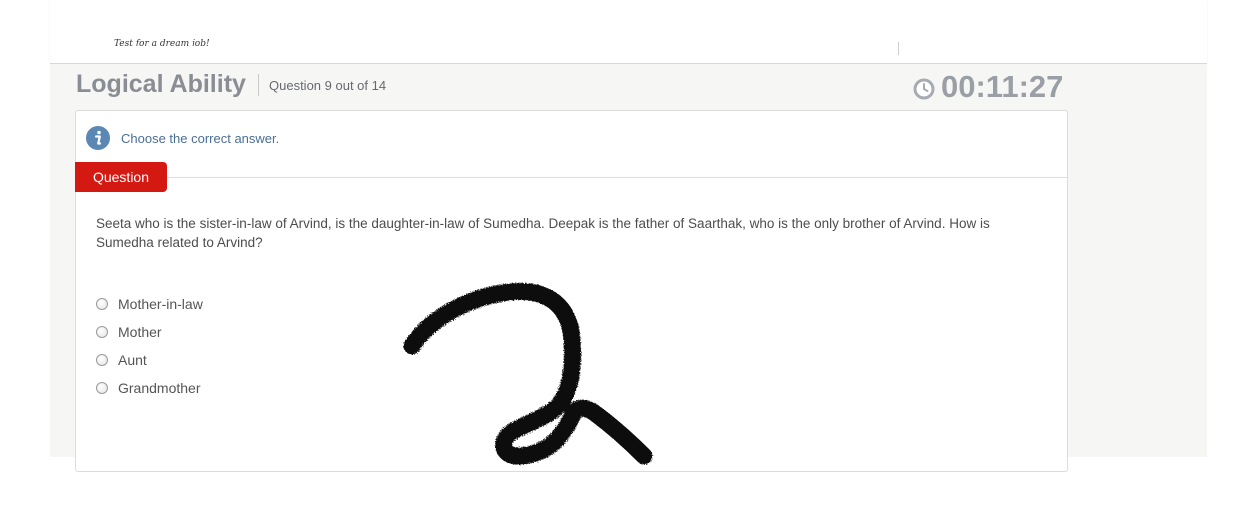 This screenshot has height=507, width=1257. Describe the element at coordinates (132, 360) in the screenshot. I see `option-label: Aunt` at that location.